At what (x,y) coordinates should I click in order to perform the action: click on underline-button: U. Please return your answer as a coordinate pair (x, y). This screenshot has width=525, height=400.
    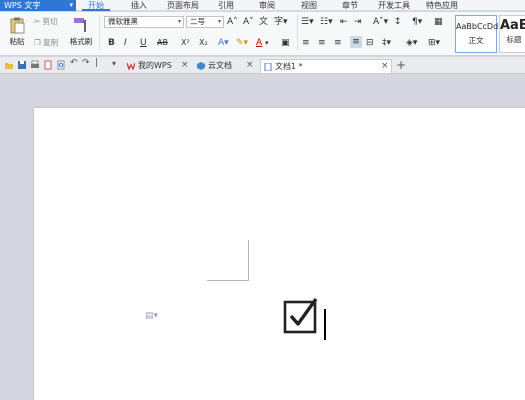
    Looking at the image, I should click on (143, 43).